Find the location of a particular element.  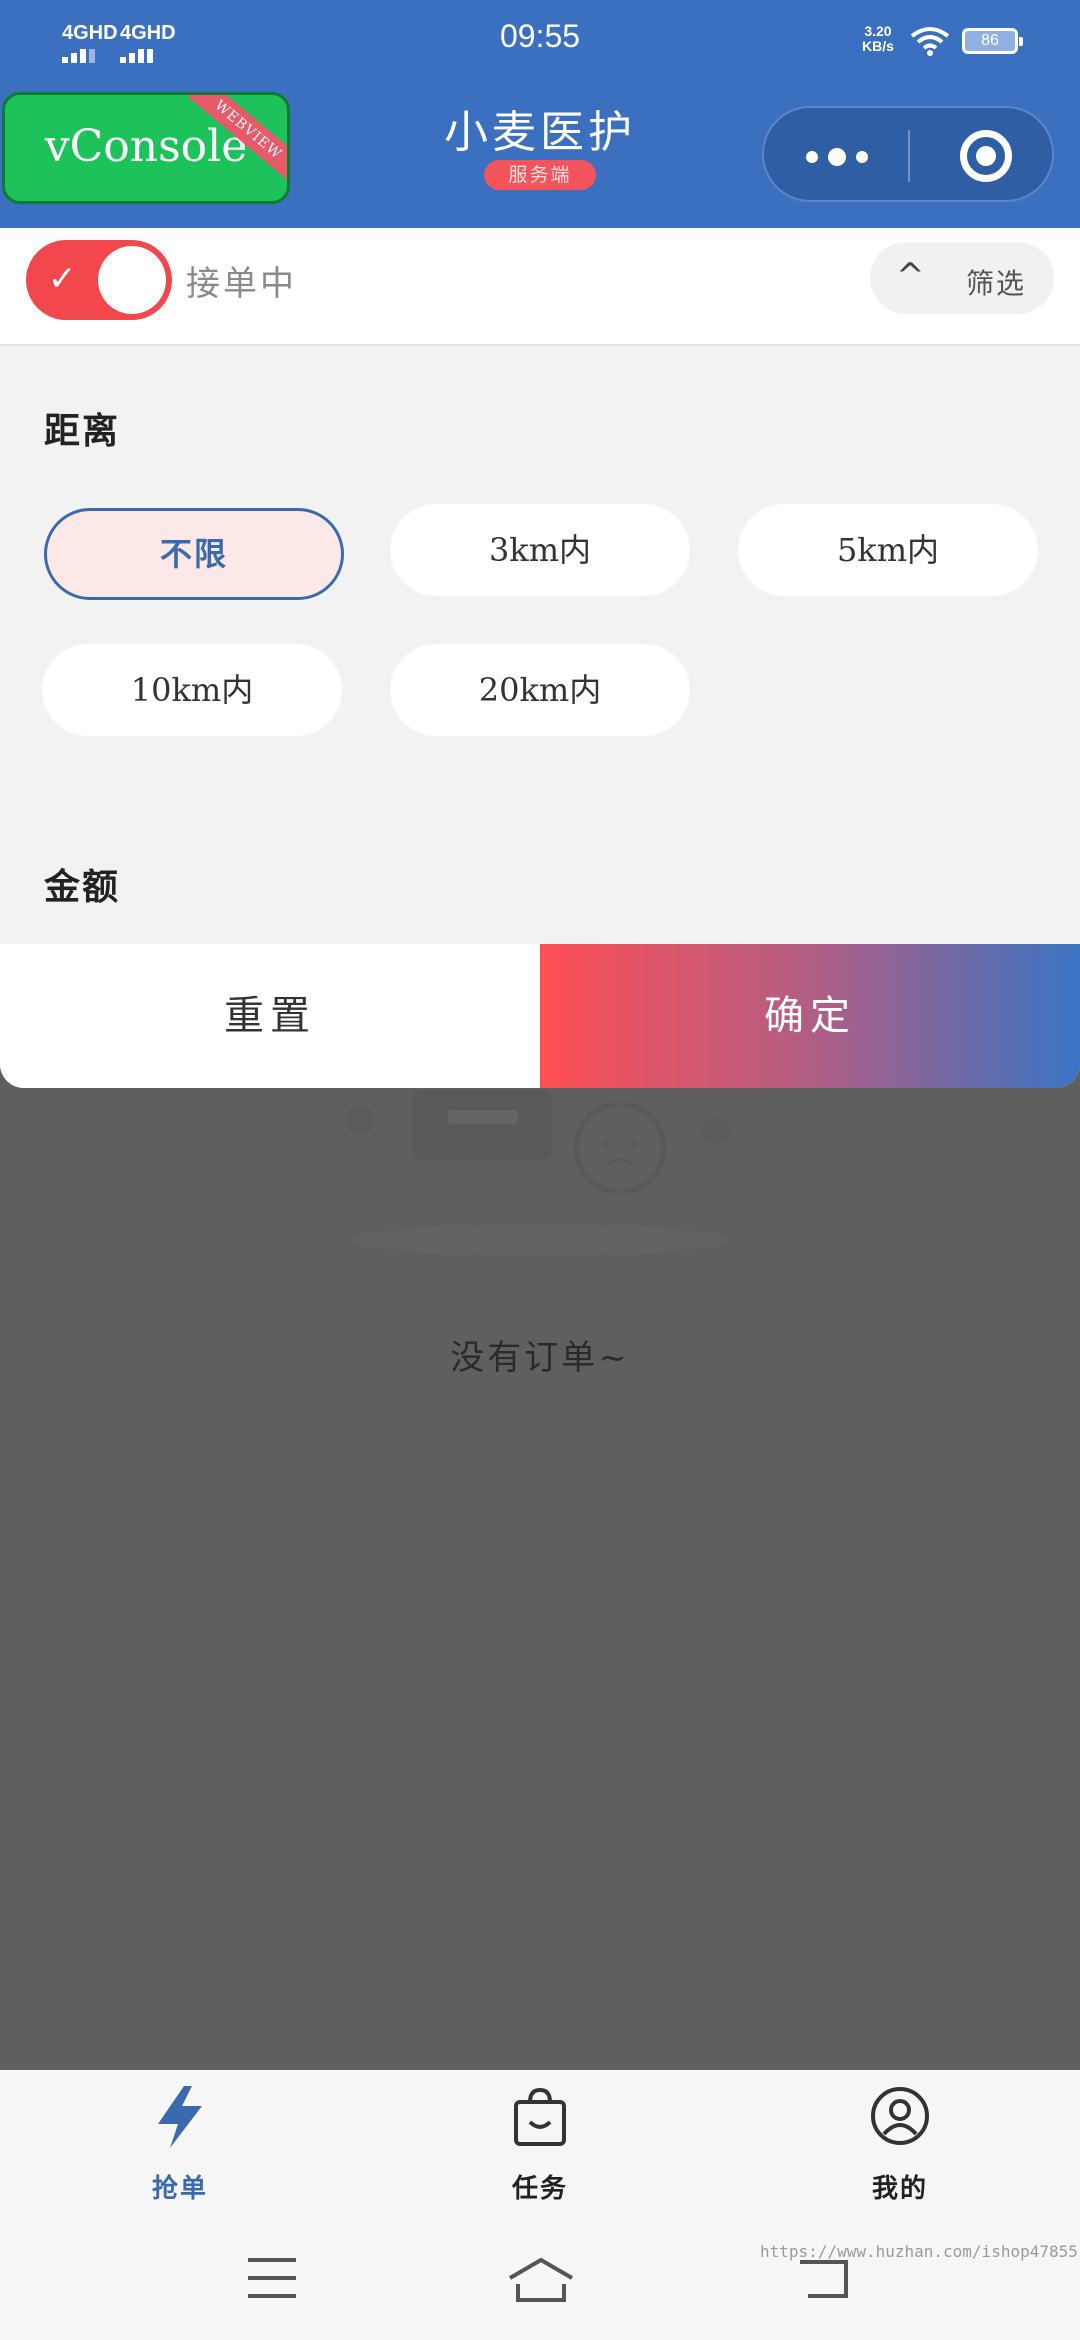

empty-state-text: 没有订单~ is located at coordinates (540, 1358).